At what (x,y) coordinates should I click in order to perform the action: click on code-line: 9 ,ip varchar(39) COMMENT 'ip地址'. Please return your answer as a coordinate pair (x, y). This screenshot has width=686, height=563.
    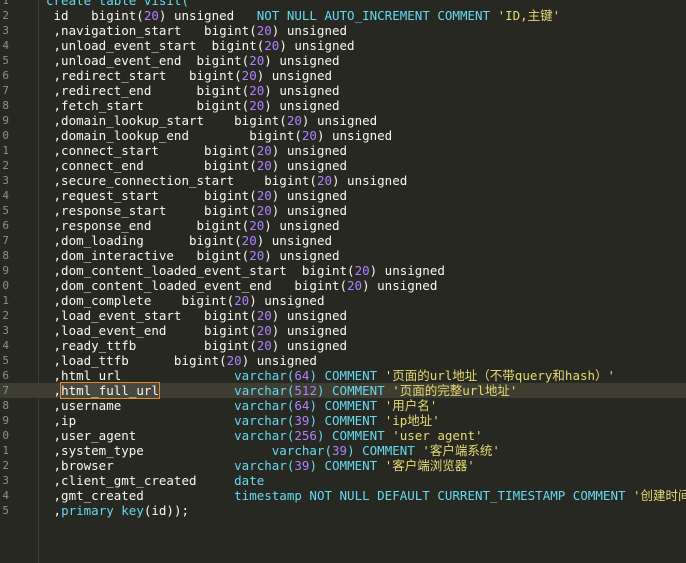
    Looking at the image, I should click on (343, 420).